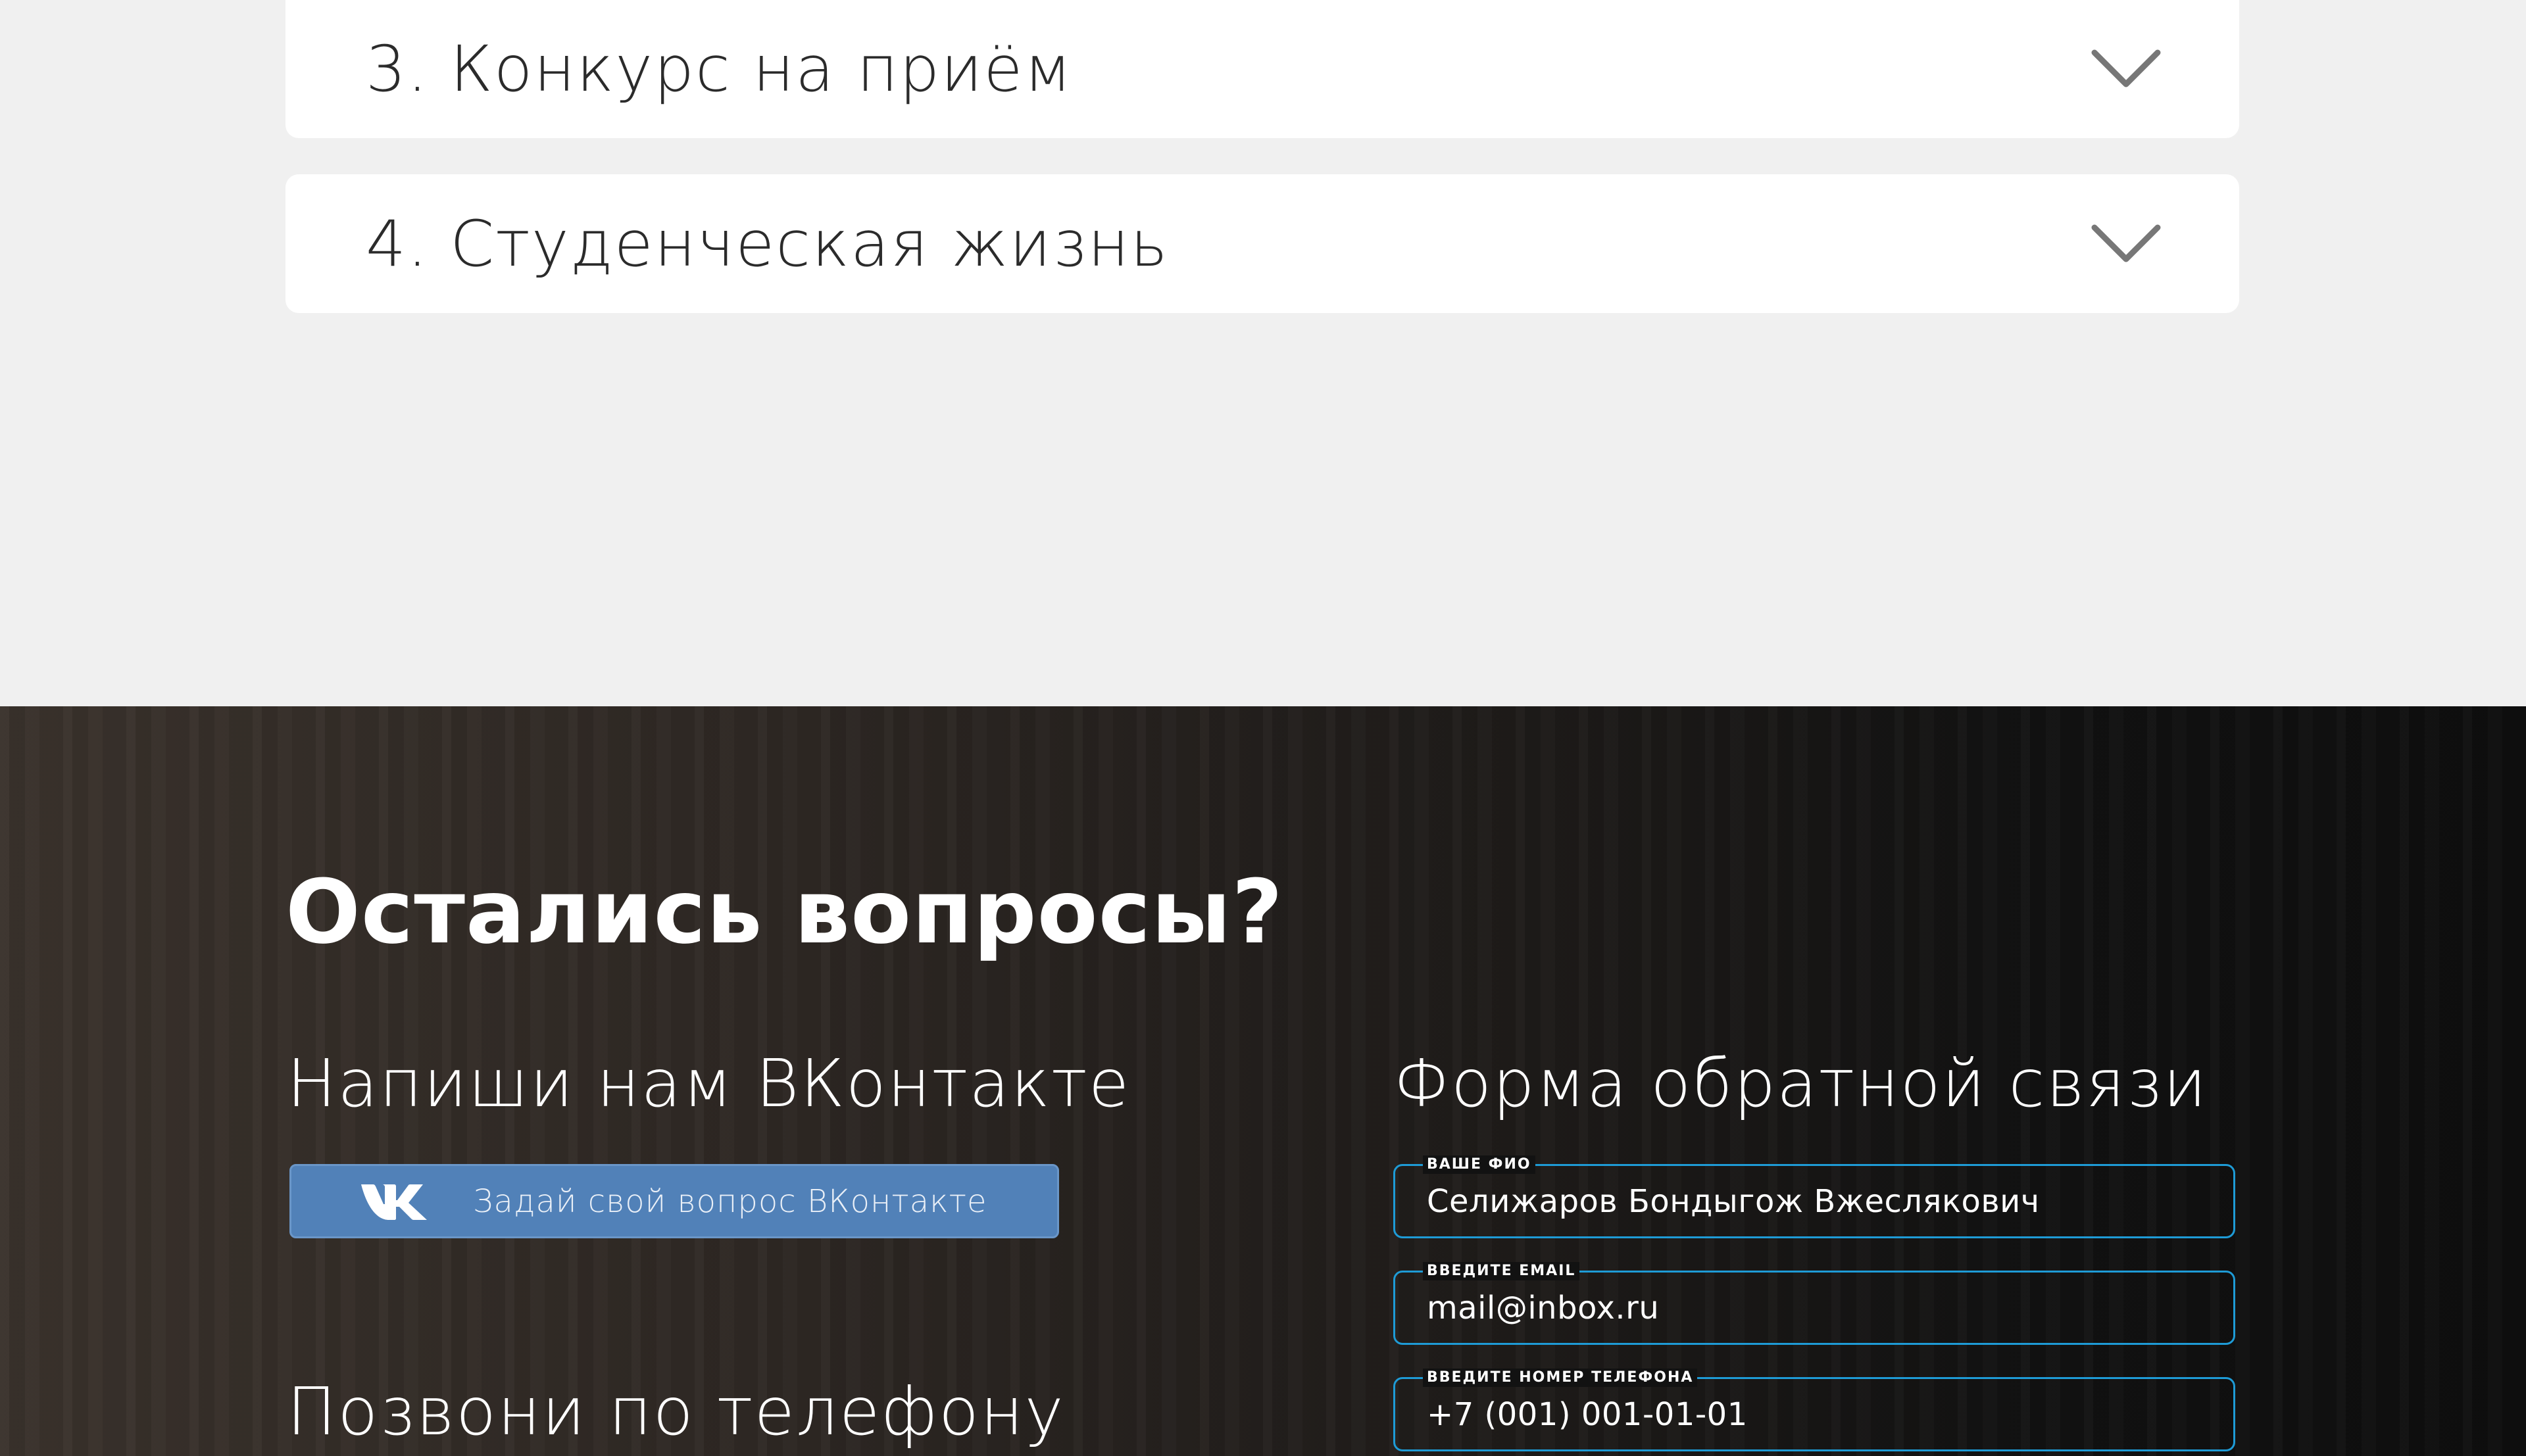 This screenshot has height=1456, width=2526. I want to click on email-field-value: mail@inbox.ru, so click(1543, 1308).